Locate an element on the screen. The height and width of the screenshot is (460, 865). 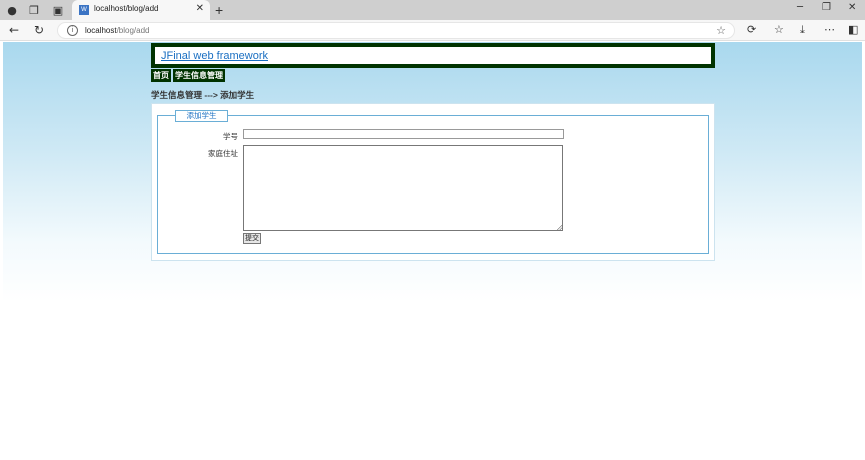
address-label: 家庭住址 is located at coordinates (223, 153).